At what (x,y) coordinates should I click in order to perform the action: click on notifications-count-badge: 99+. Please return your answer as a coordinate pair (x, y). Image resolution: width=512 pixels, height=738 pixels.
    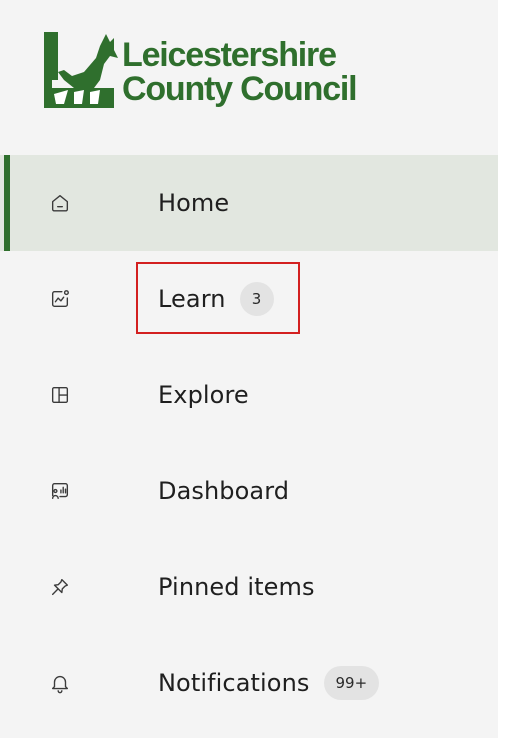
    Looking at the image, I should click on (351, 683).